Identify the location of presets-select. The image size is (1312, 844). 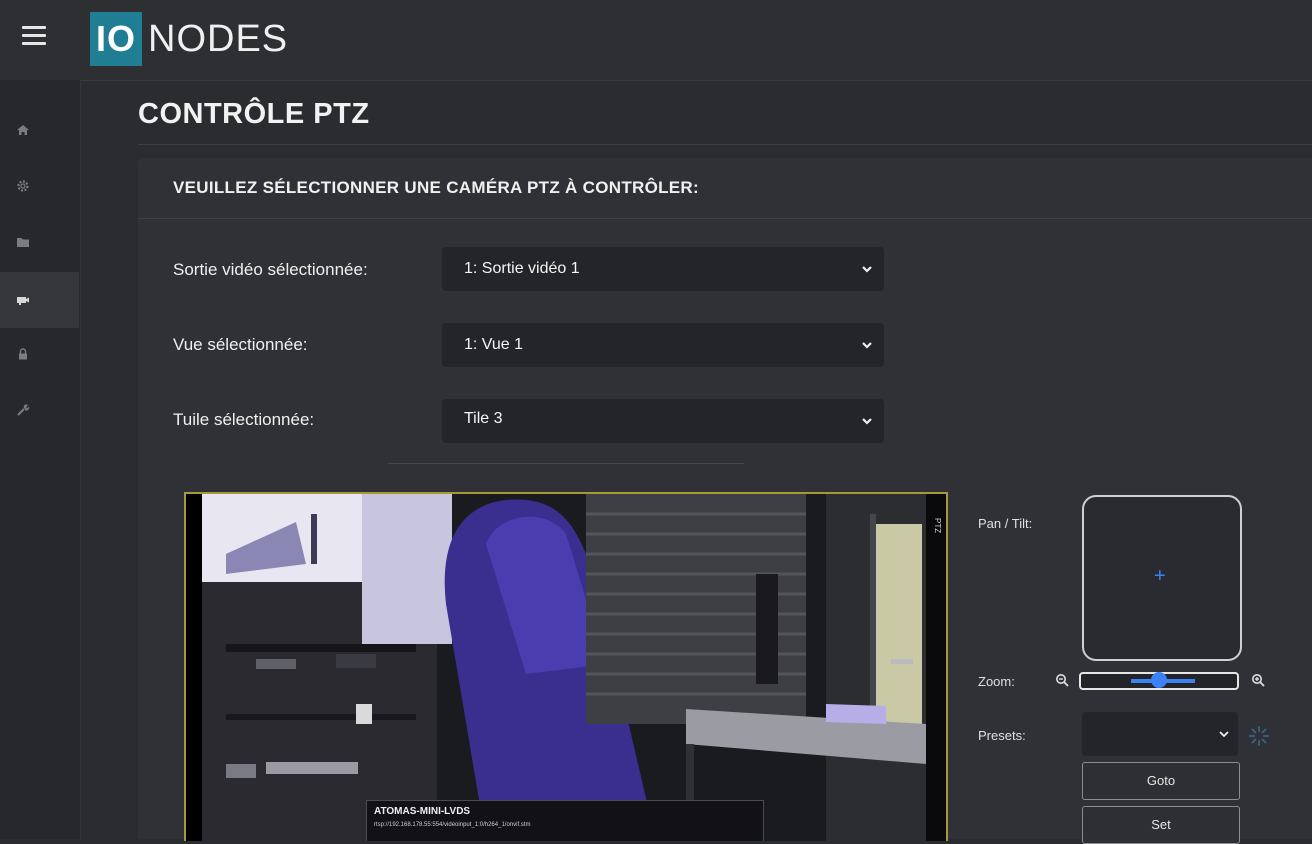
(1160, 734).